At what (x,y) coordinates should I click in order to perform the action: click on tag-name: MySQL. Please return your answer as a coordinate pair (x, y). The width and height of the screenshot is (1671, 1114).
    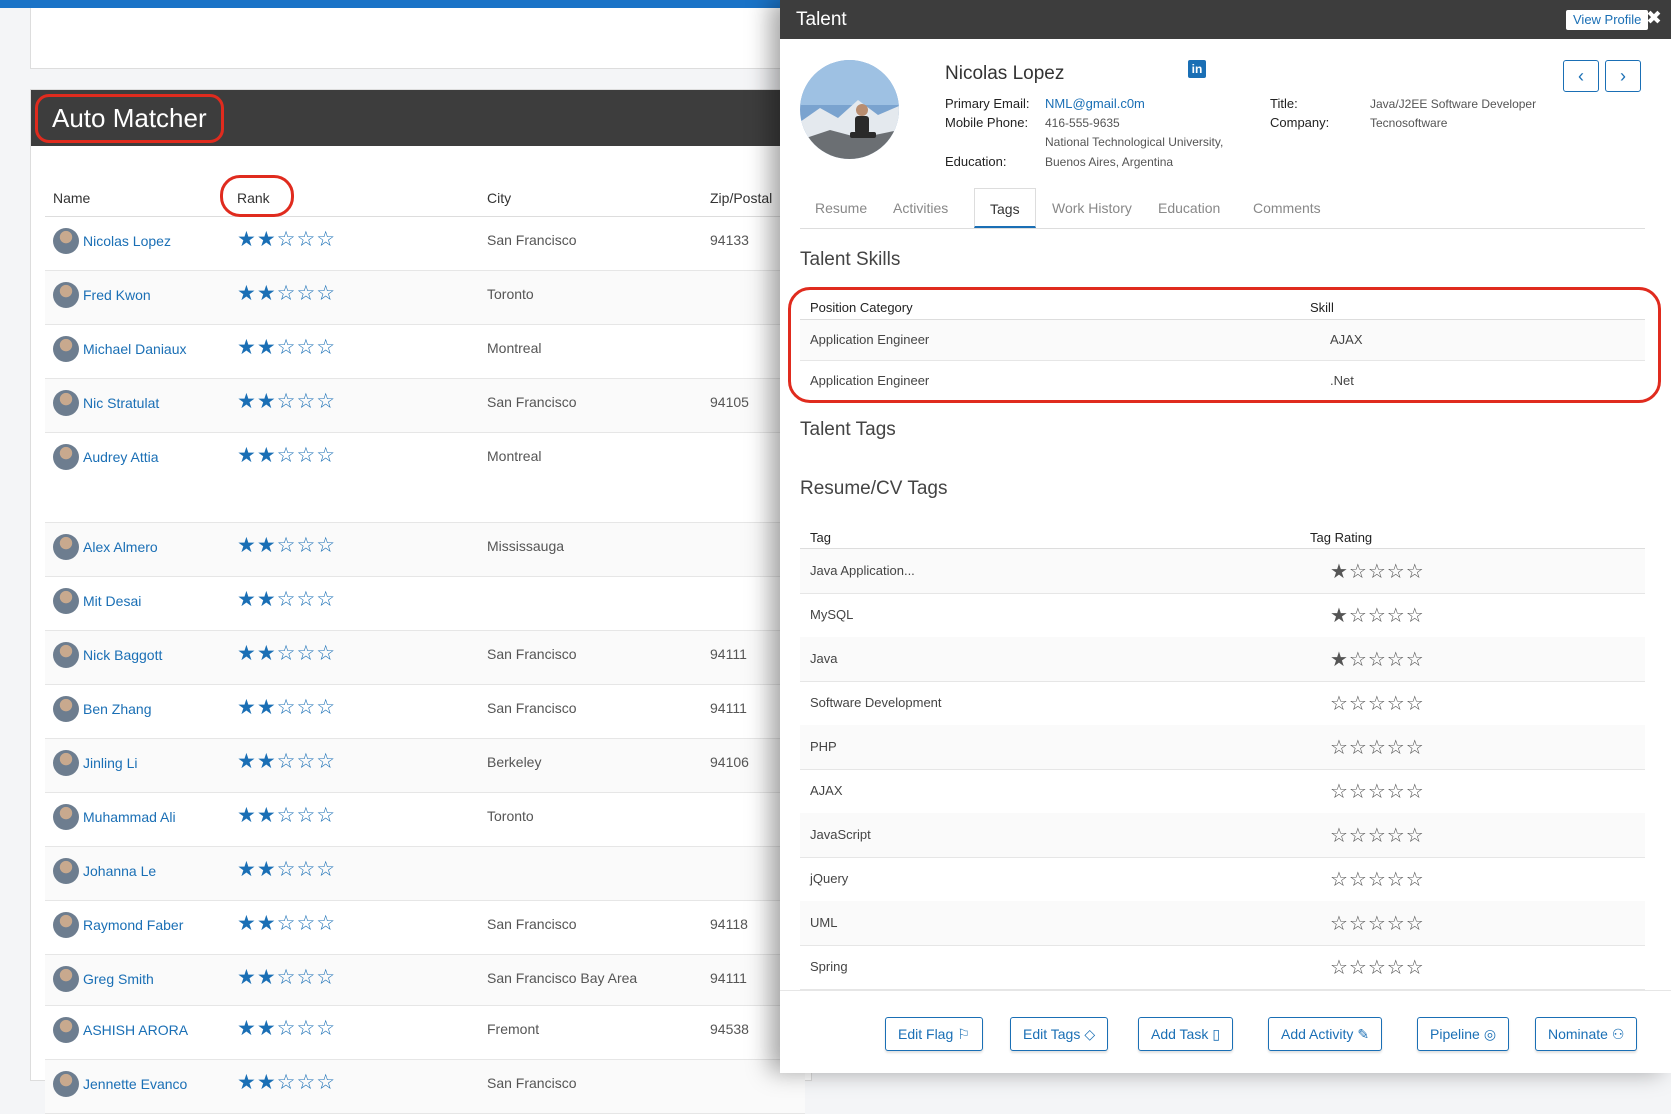
    Looking at the image, I should click on (832, 614).